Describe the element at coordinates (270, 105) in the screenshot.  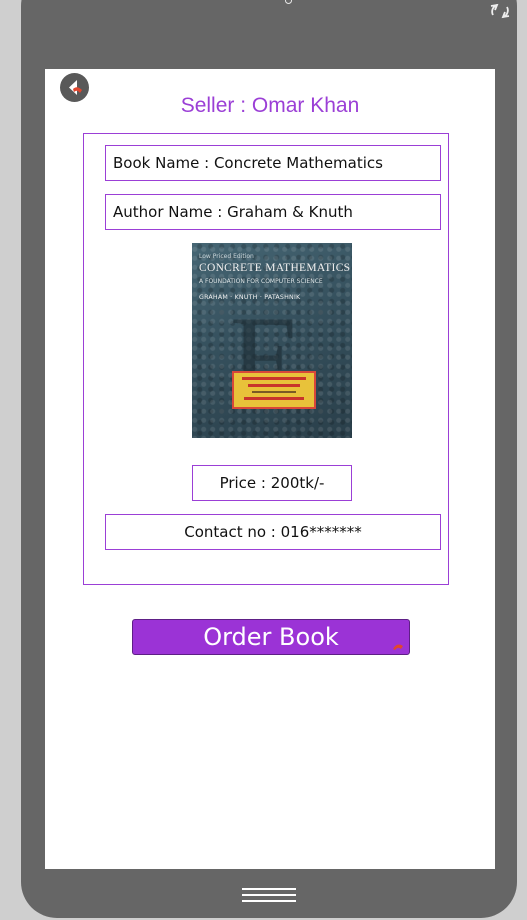
I see `seller-title: Seller : Omar Khan` at that location.